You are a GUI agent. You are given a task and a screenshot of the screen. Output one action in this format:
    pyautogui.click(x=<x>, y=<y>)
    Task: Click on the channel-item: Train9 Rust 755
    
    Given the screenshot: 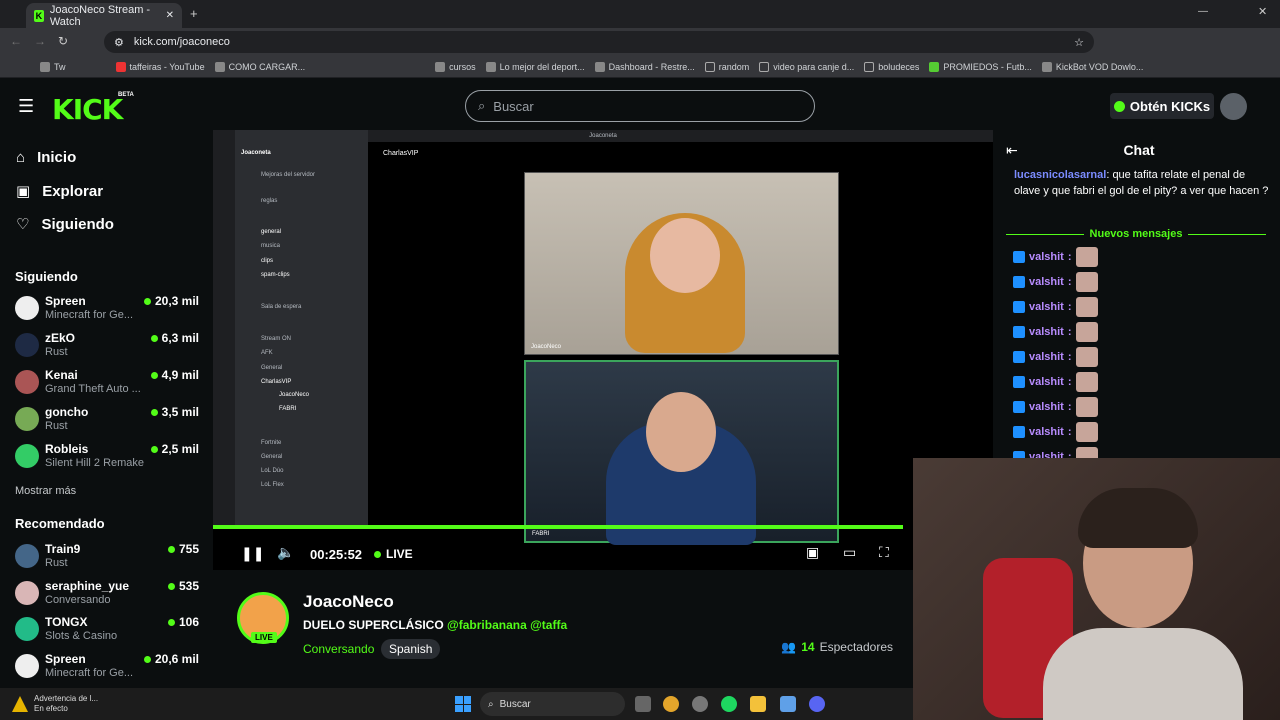 What is the action you would take?
    pyautogui.click(x=108, y=559)
    